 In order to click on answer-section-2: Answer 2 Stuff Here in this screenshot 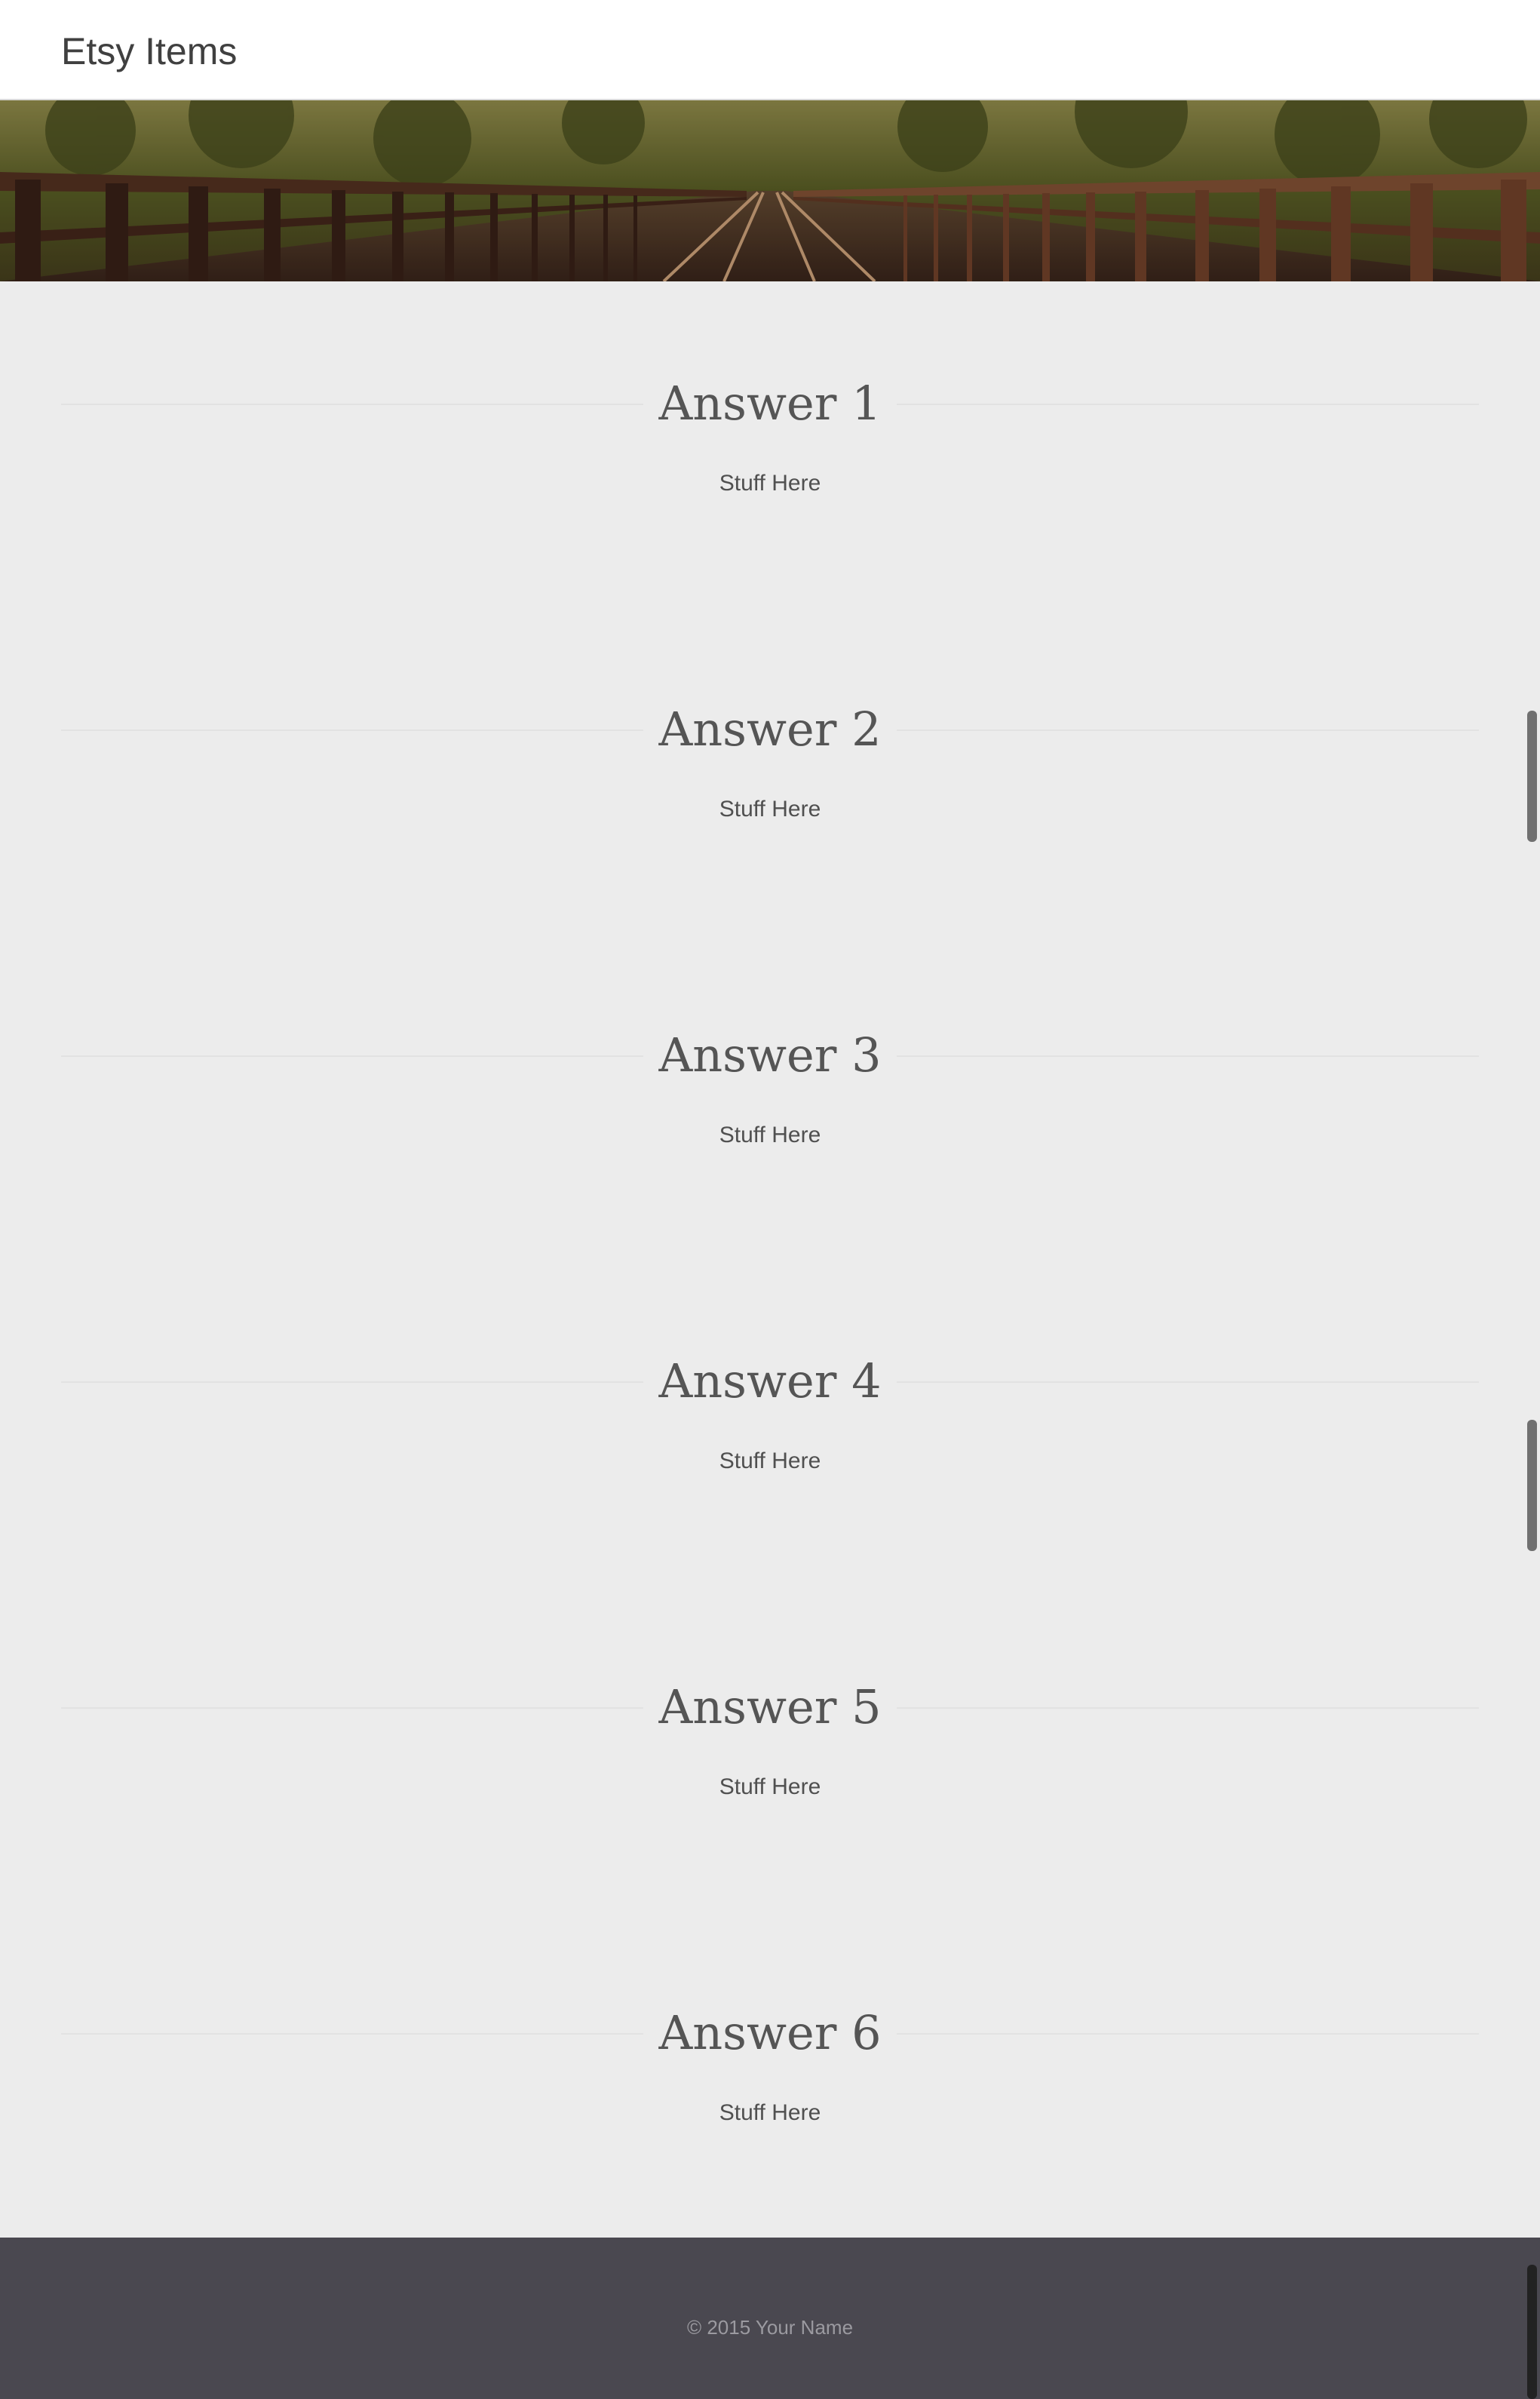, I will do `click(770, 720)`.